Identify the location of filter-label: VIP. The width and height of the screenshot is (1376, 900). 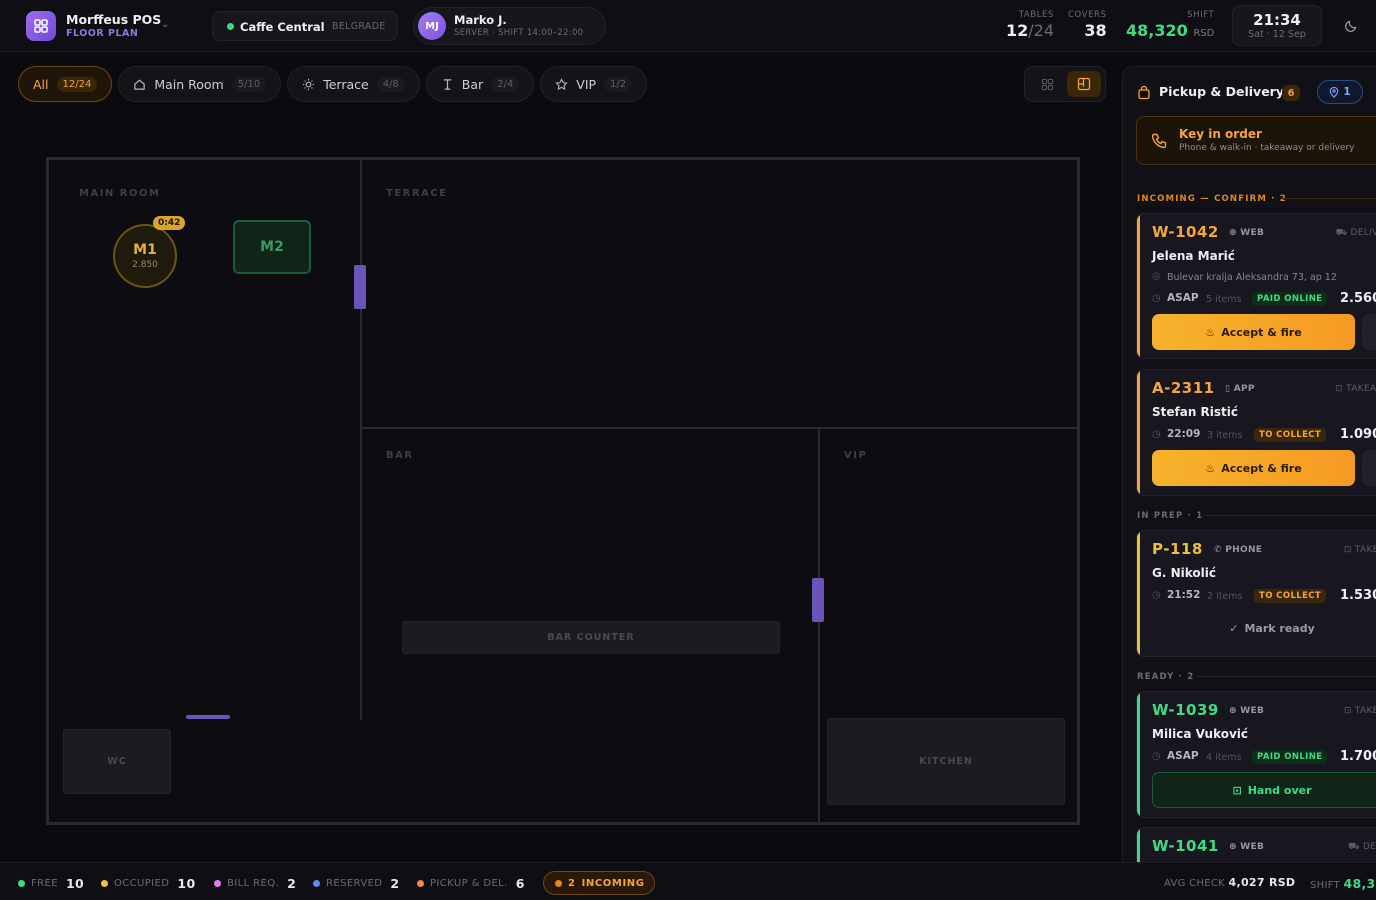
(586, 84).